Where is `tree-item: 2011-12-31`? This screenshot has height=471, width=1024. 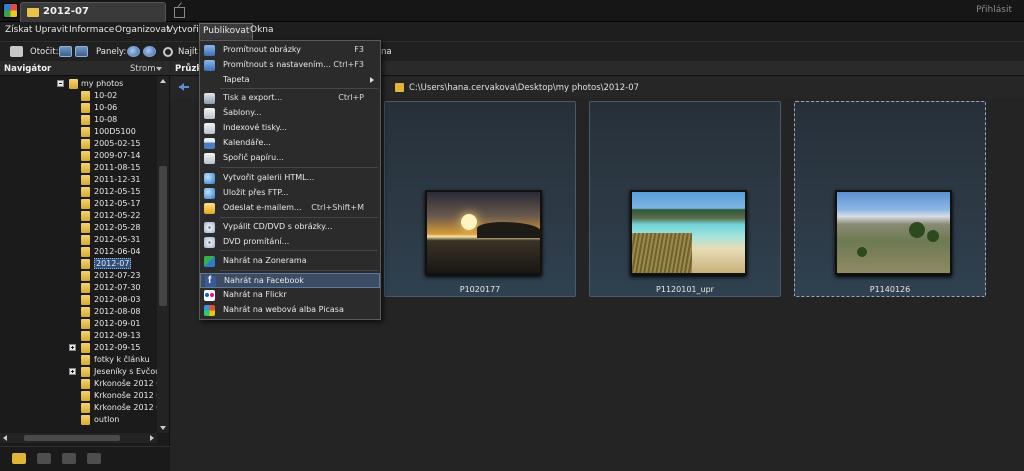 tree-item: 2011-12-31 is located at coordinates (78, 180).